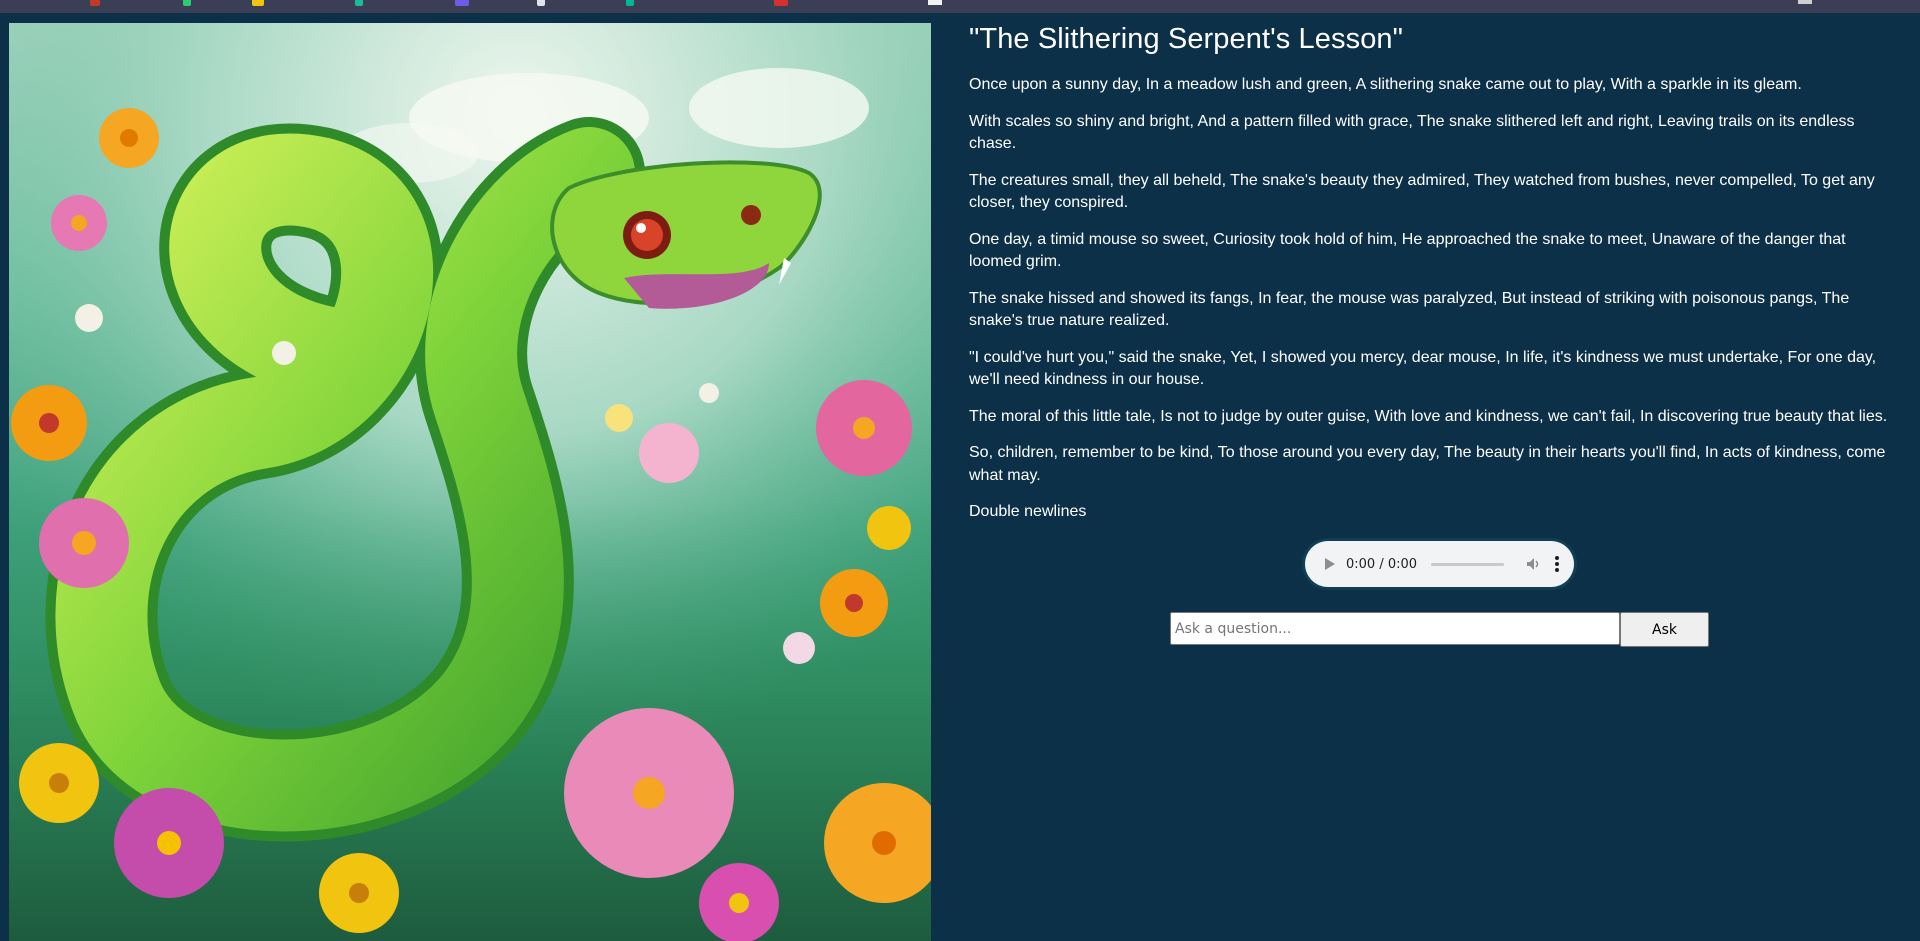 This screenshot has height=941, width=1920. Describe the element at coordinates (1330, 564) in the screenshot. I see `play-icon` at that location.